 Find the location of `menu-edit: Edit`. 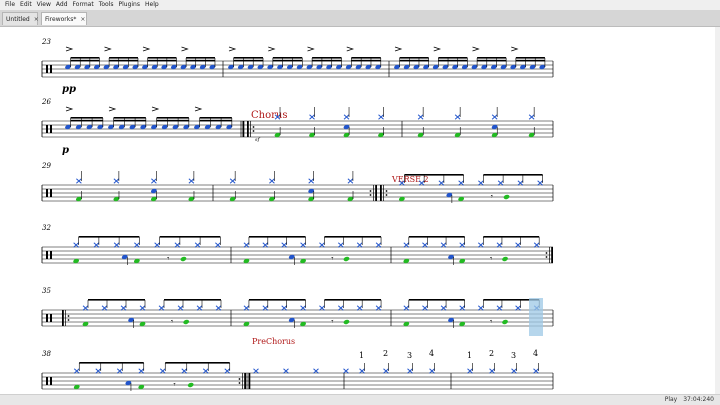

menu-edit: Edit is located at coordinates (26, 5).